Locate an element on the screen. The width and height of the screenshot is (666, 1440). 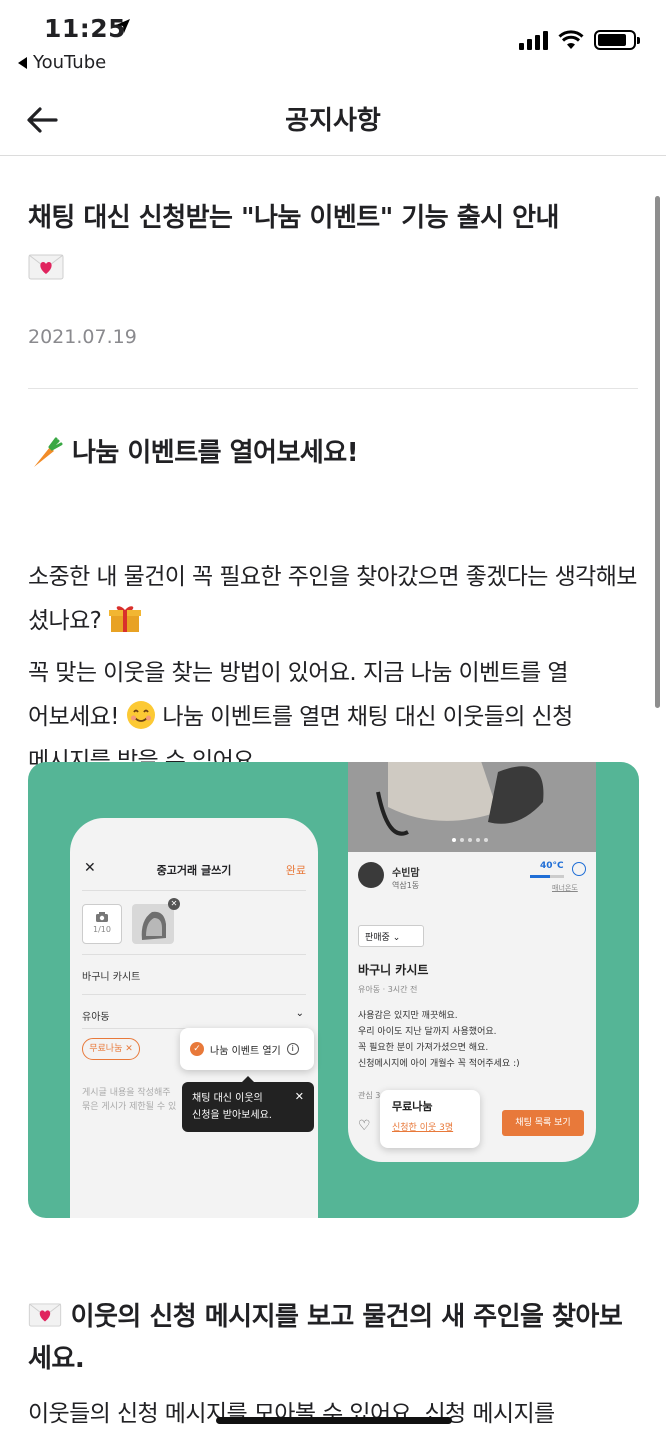
desc-line: 사용감은 있지만 깨끗해요. is located at coordinates (408, 1016).